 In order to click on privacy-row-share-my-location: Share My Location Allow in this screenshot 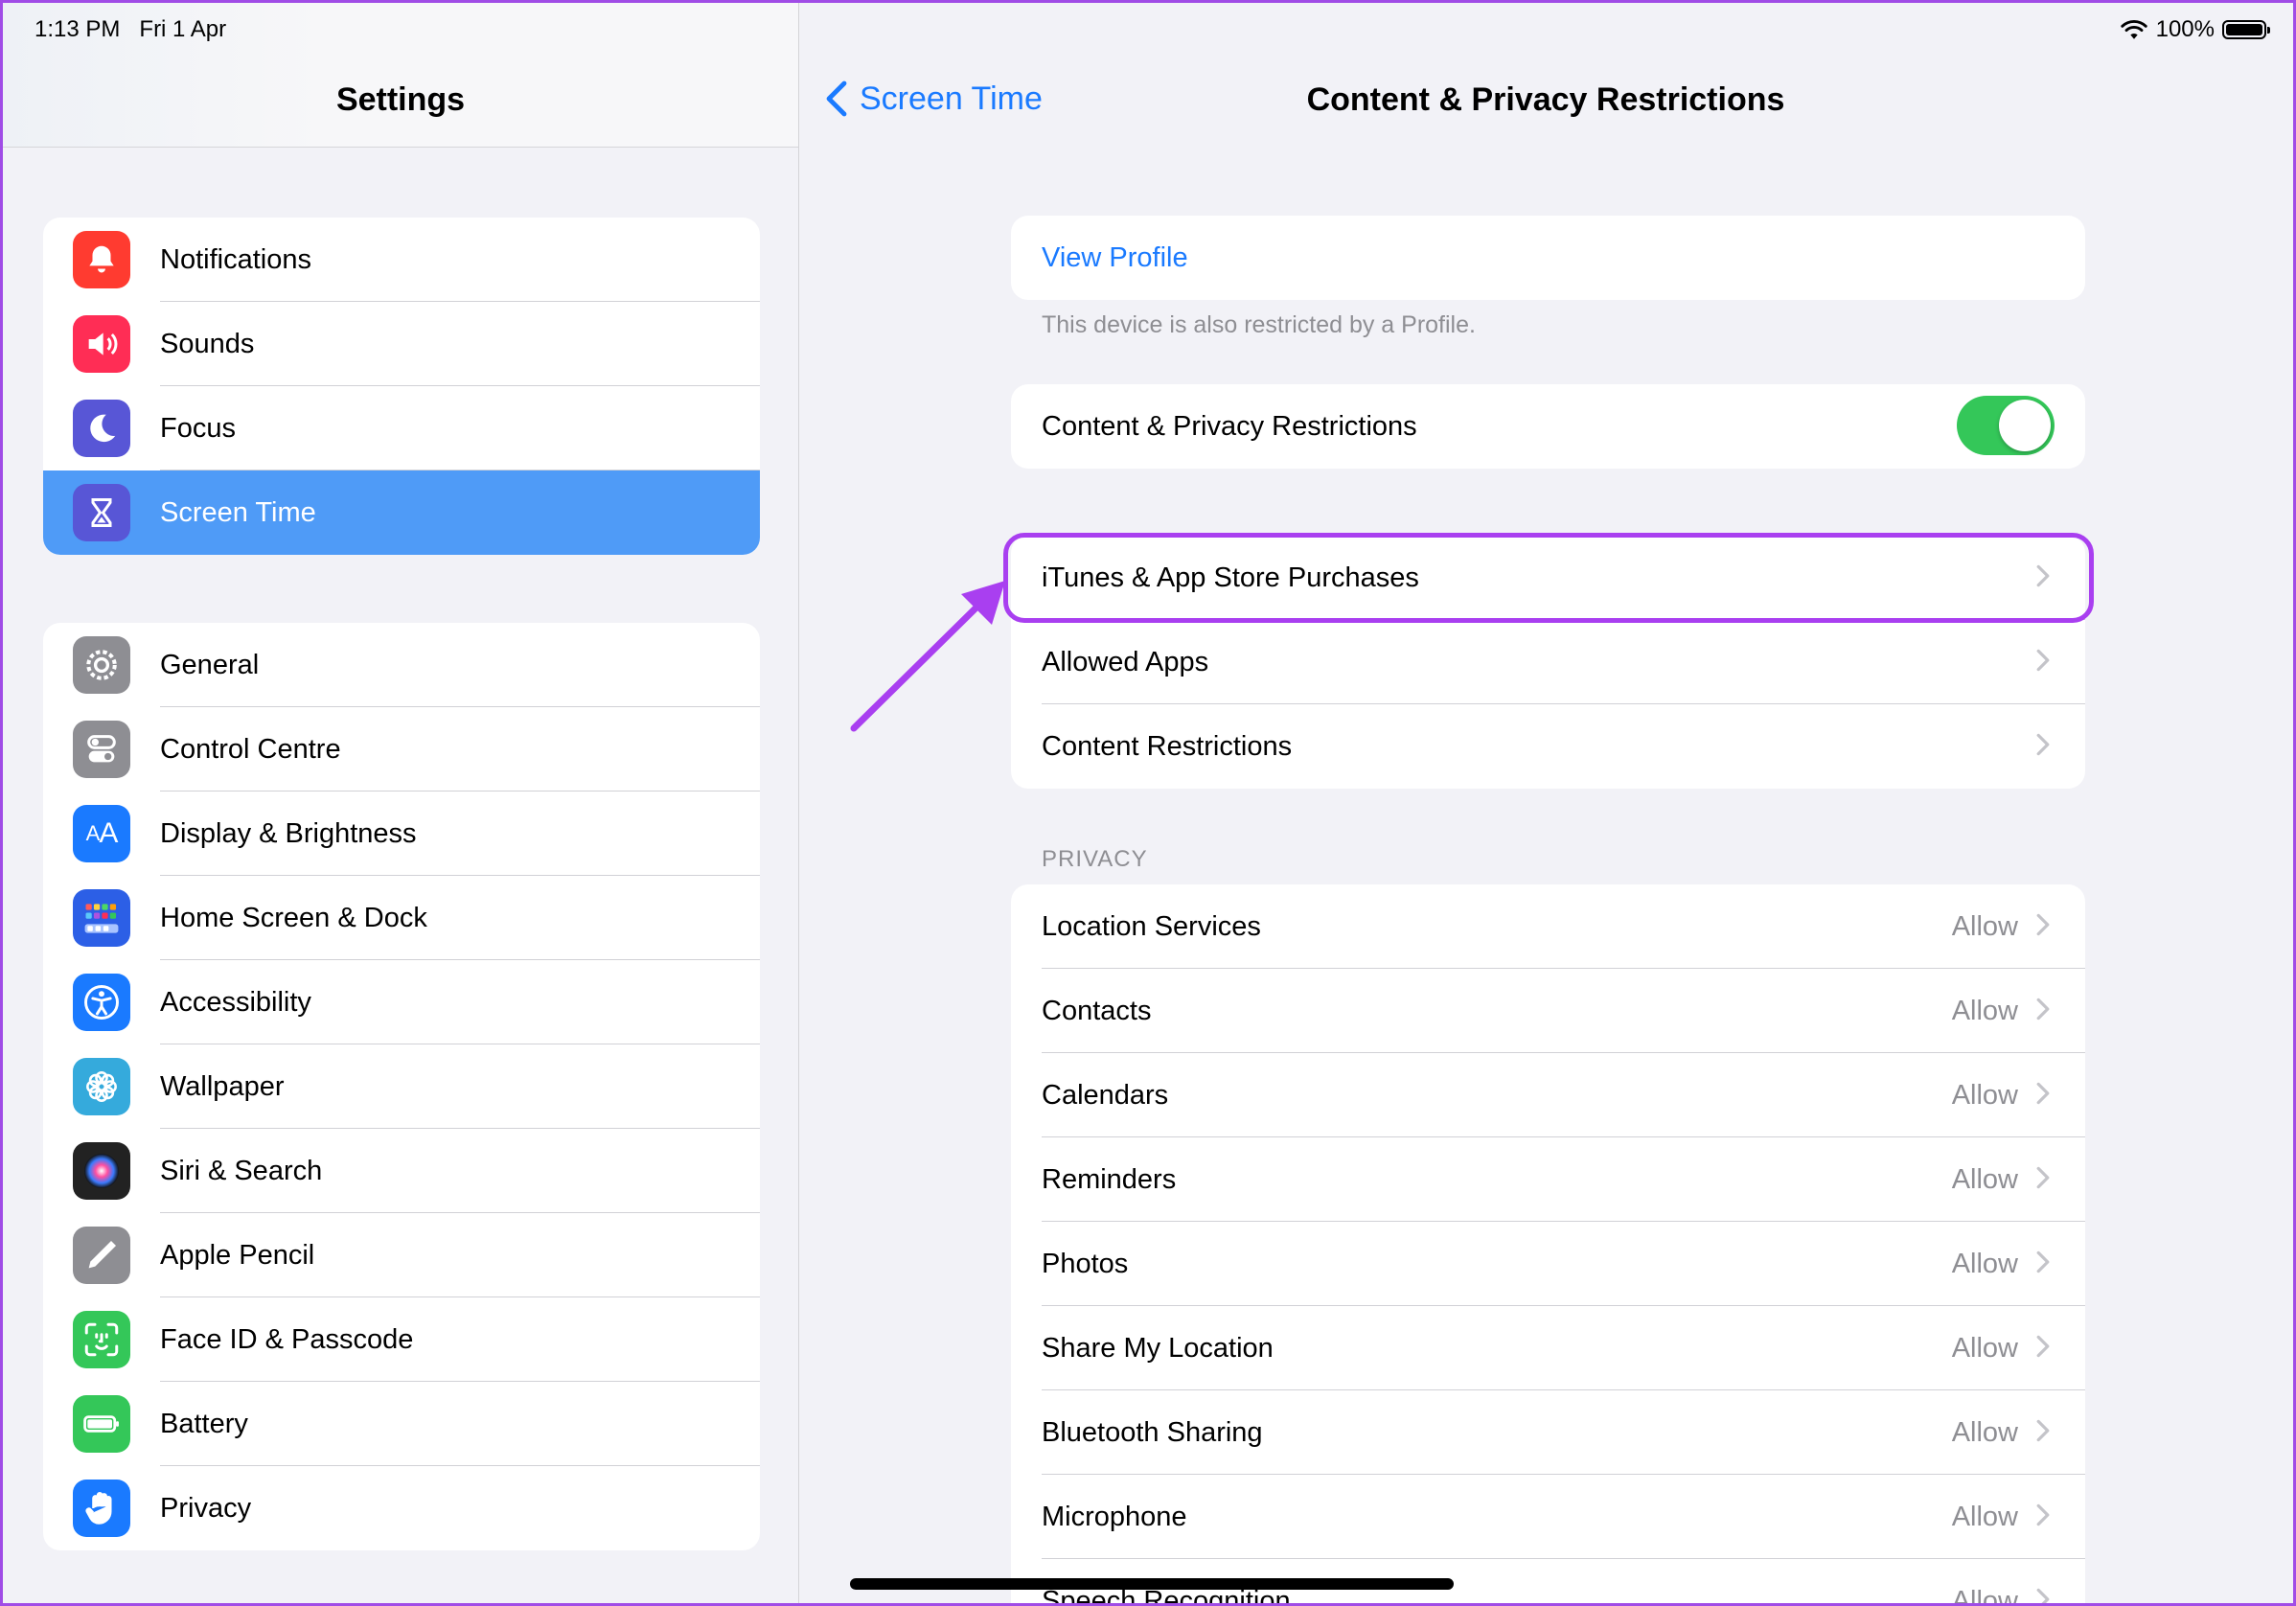, I will do `click(1548, 1348)`.